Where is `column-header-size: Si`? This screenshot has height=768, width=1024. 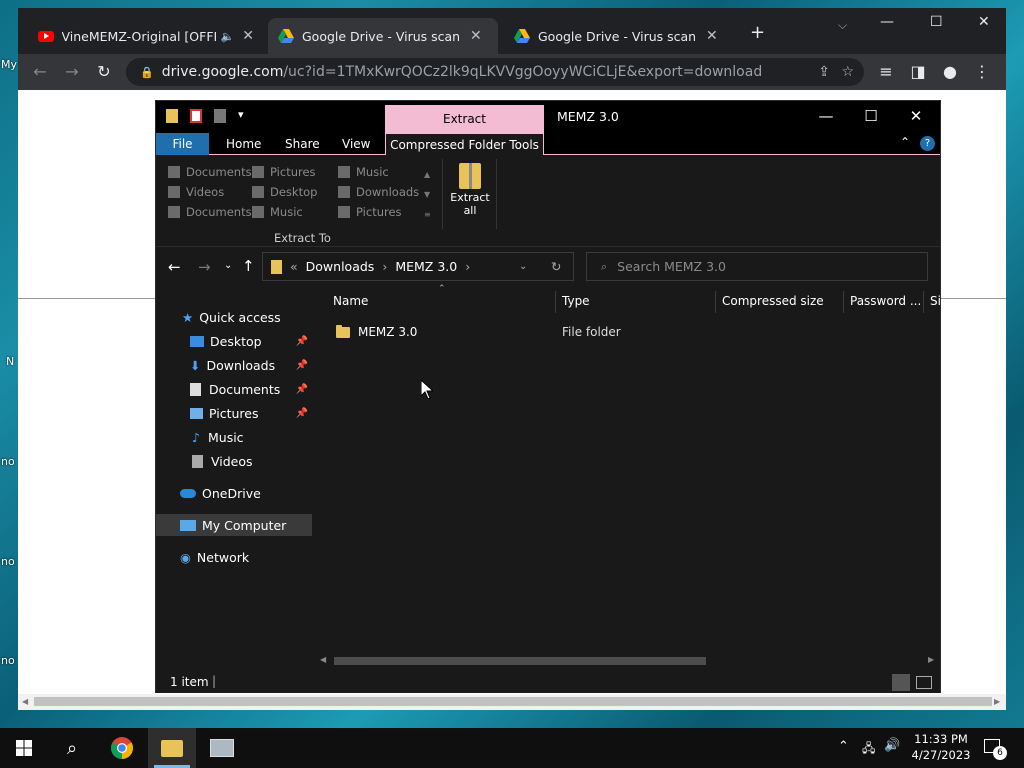
column-header-size: Si is located at coordinates (935, 301).